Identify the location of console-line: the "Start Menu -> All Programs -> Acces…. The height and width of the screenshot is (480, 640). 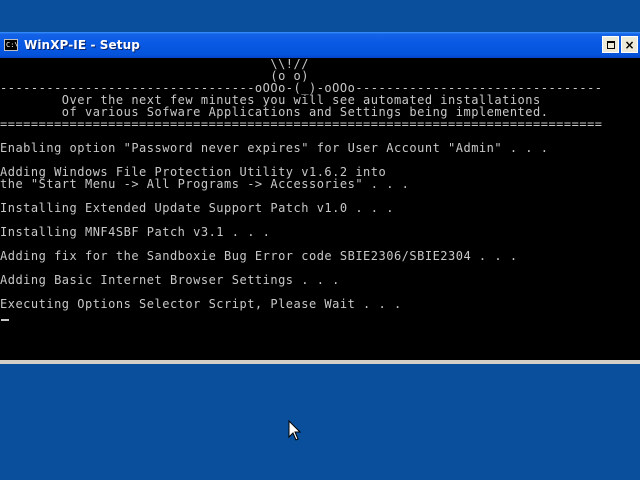
(205, 184).